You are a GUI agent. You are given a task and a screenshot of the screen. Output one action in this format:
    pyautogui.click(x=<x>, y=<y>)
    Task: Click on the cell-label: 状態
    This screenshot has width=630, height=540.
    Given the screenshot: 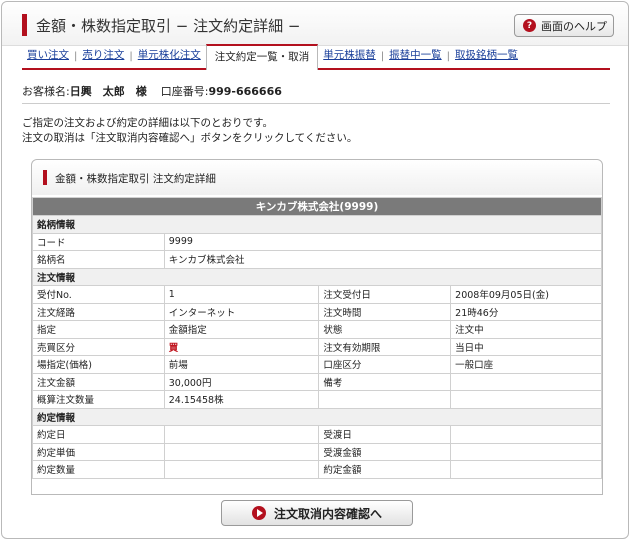 What is the action you would take?
    pyautogui.click(x=385, y=329)
    